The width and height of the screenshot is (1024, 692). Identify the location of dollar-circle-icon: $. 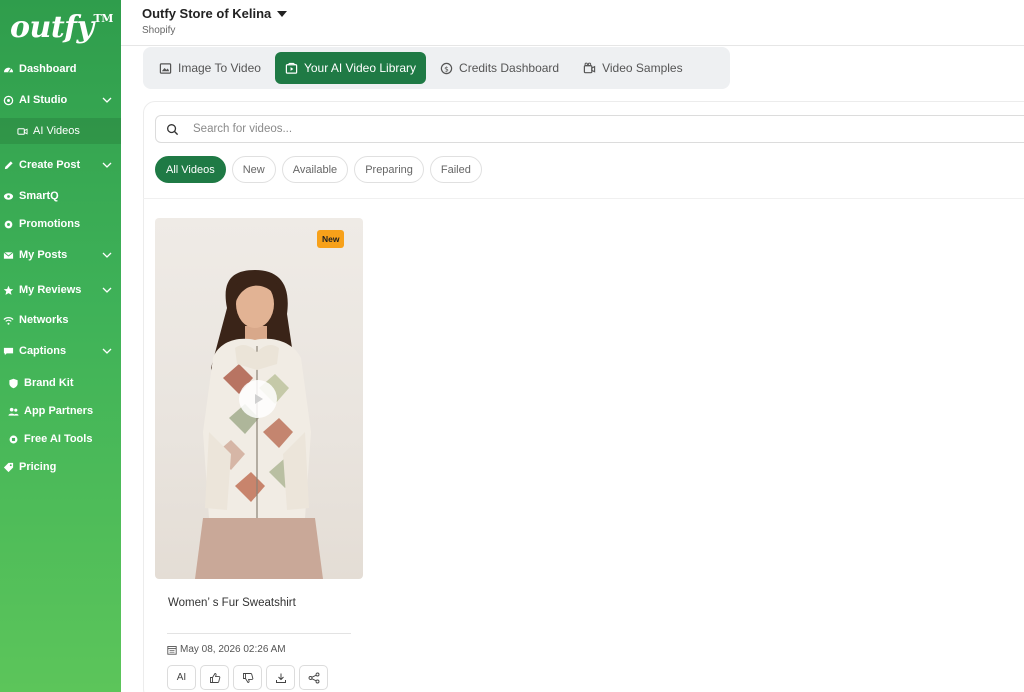
(446, 68).